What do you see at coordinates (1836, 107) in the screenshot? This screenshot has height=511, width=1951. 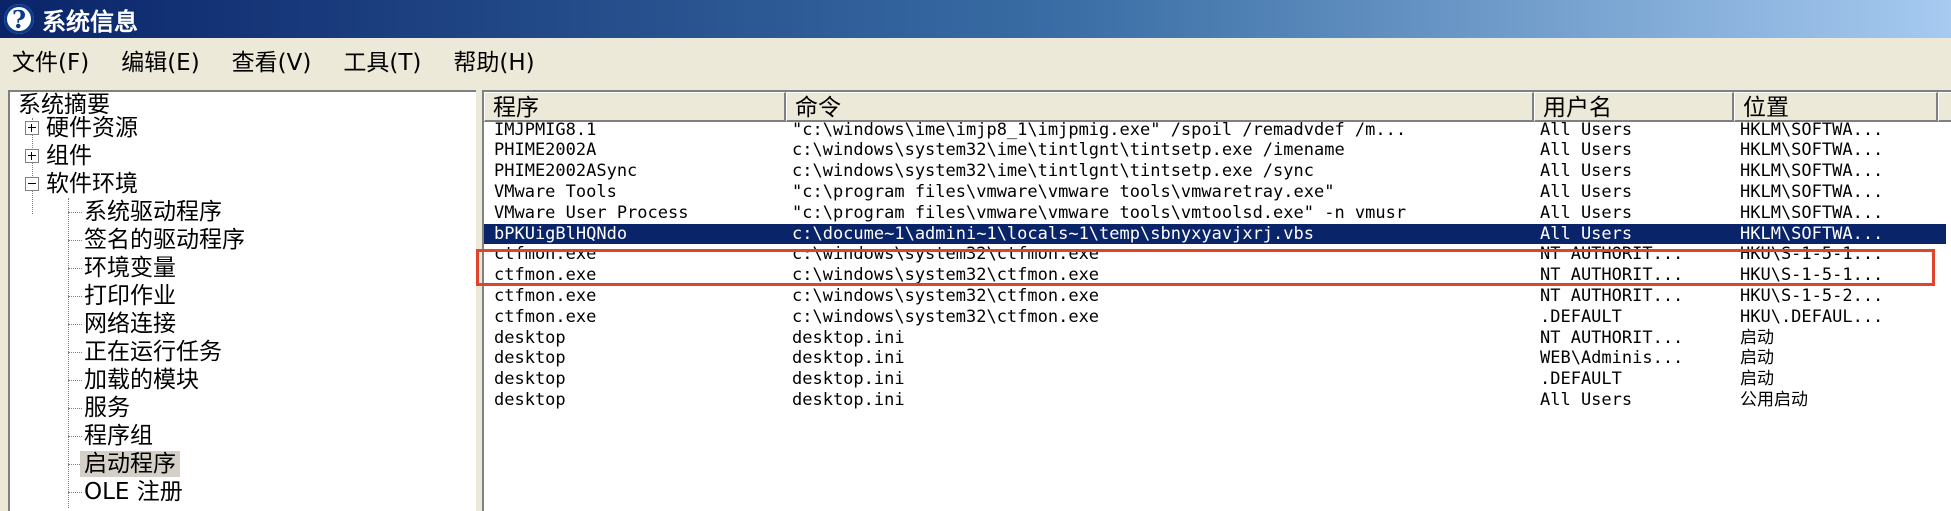 I see `column-header-location: 位置` at bounding box center [1836, 107].